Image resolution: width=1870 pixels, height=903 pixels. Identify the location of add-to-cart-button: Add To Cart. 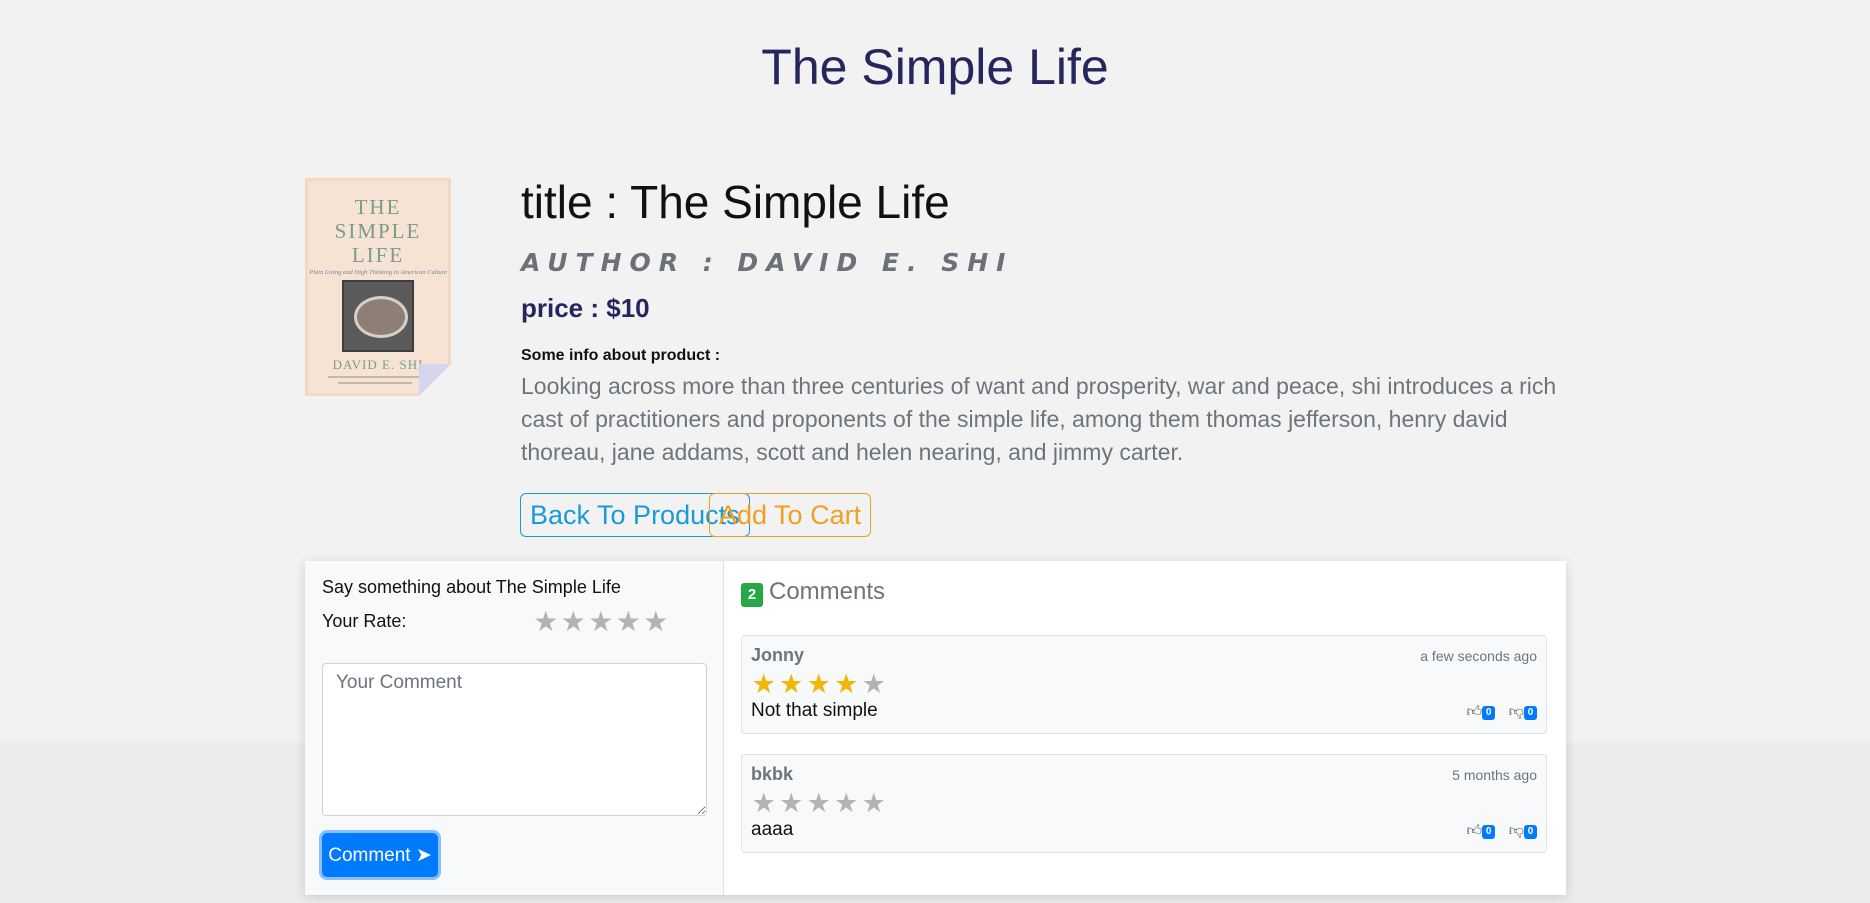
(790, 515).